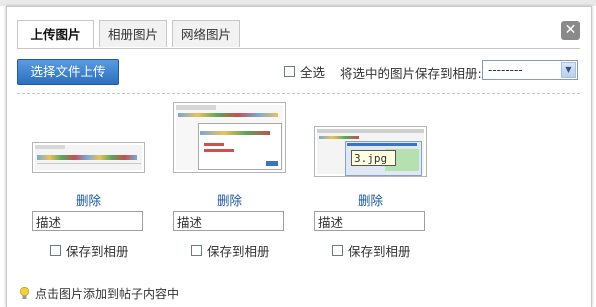 Image resolution: width=596 pixels, height=307 pixels. Describe the element at coordinates (133, 33) in the screenshot. I see `tab-album-images: 相册图片` at that location.